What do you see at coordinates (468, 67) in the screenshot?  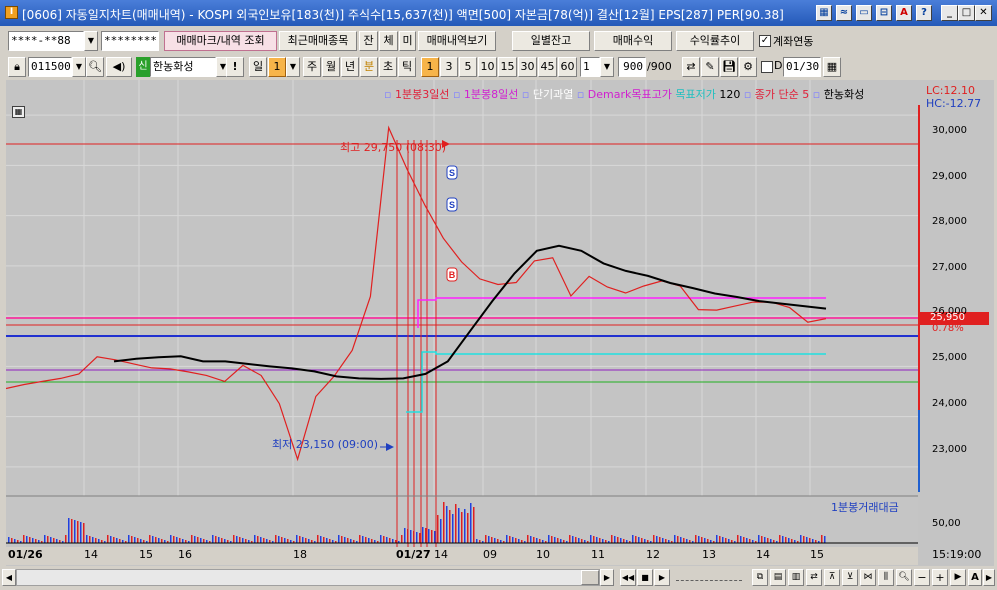 I see `minute-5-button: 5` at bounding box center [468, 67].